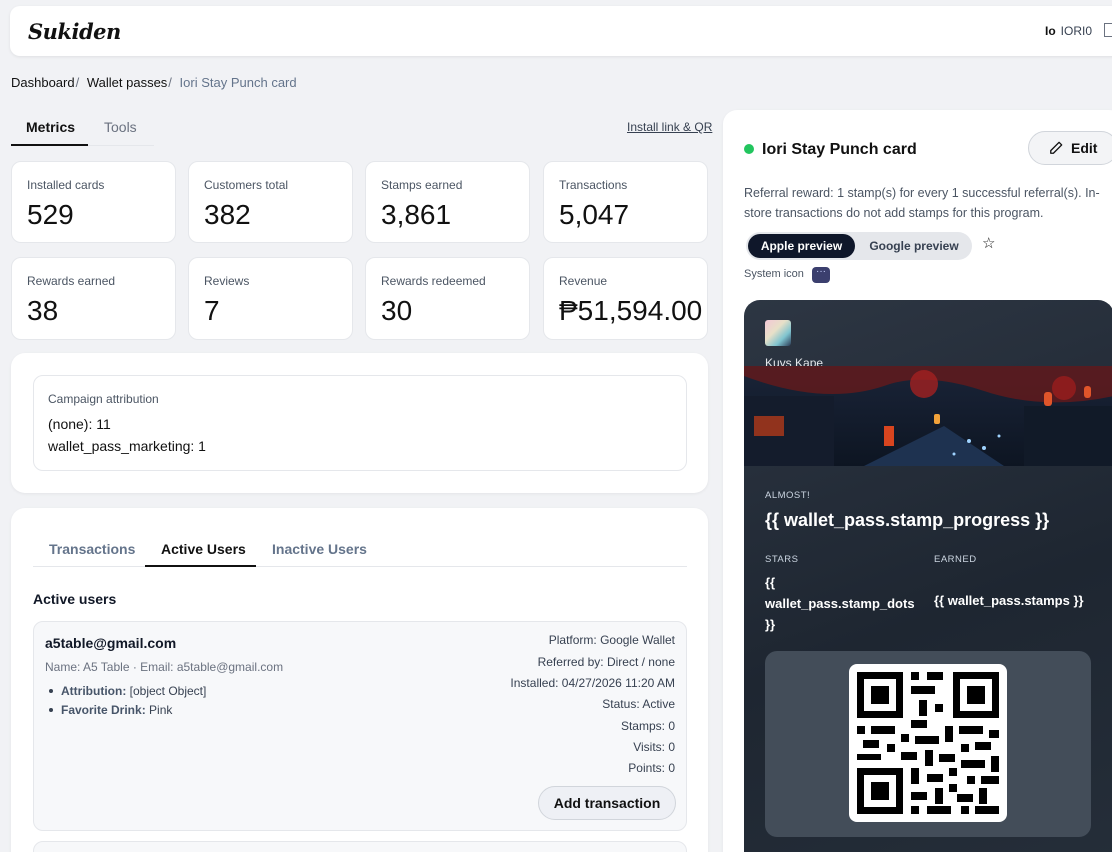  Describe the element at coordinates (93, 298) in the screenshot. I see `metric-card-rewards-earned: Rewards earned 38` at that location.